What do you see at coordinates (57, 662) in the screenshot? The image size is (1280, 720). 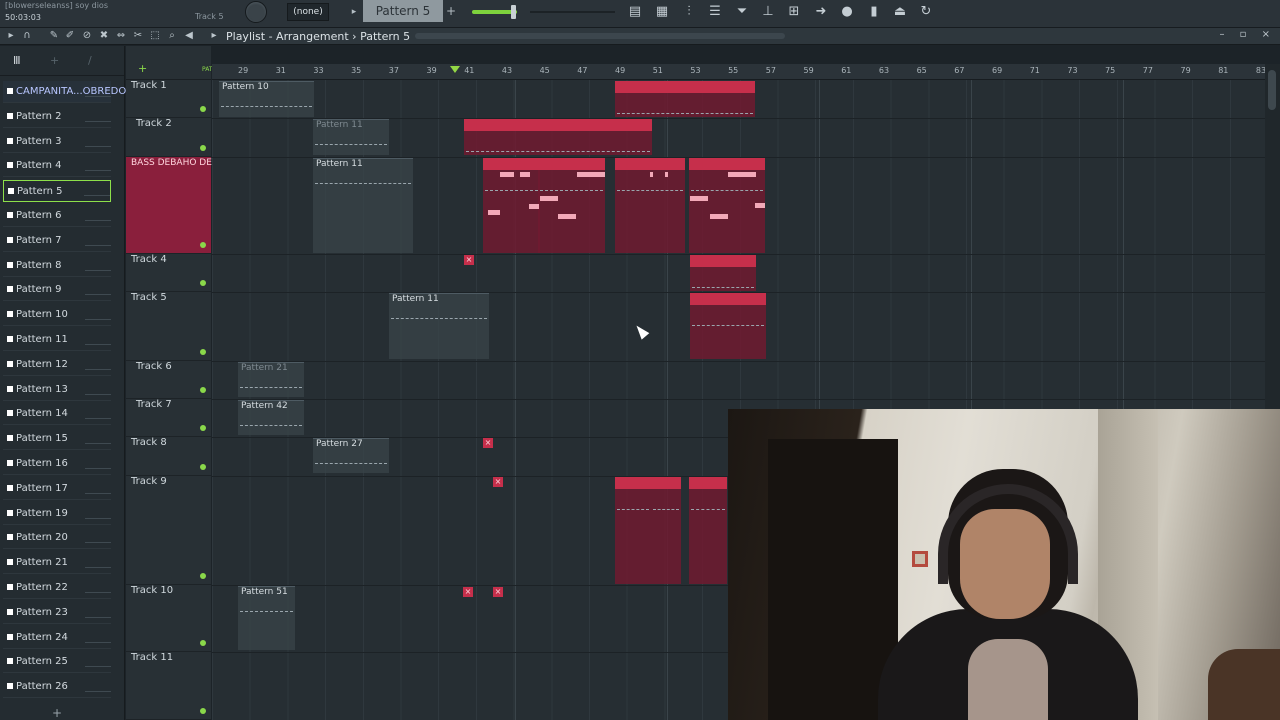 I see `pattern-item: Pattern 25` at bounding box center [57, 662].